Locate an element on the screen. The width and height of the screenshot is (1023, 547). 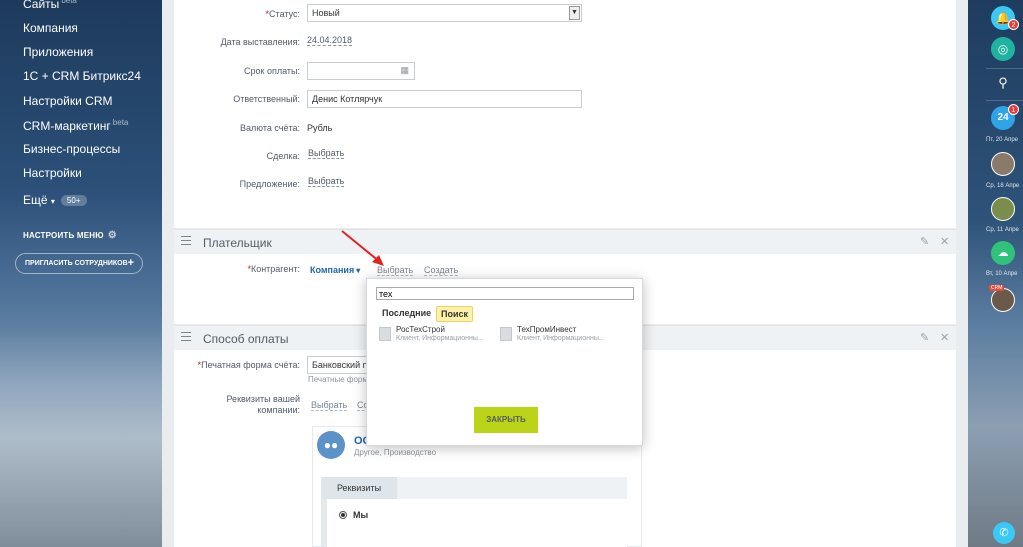
offer-label: Предложение: is located at coordinates (269, 184).